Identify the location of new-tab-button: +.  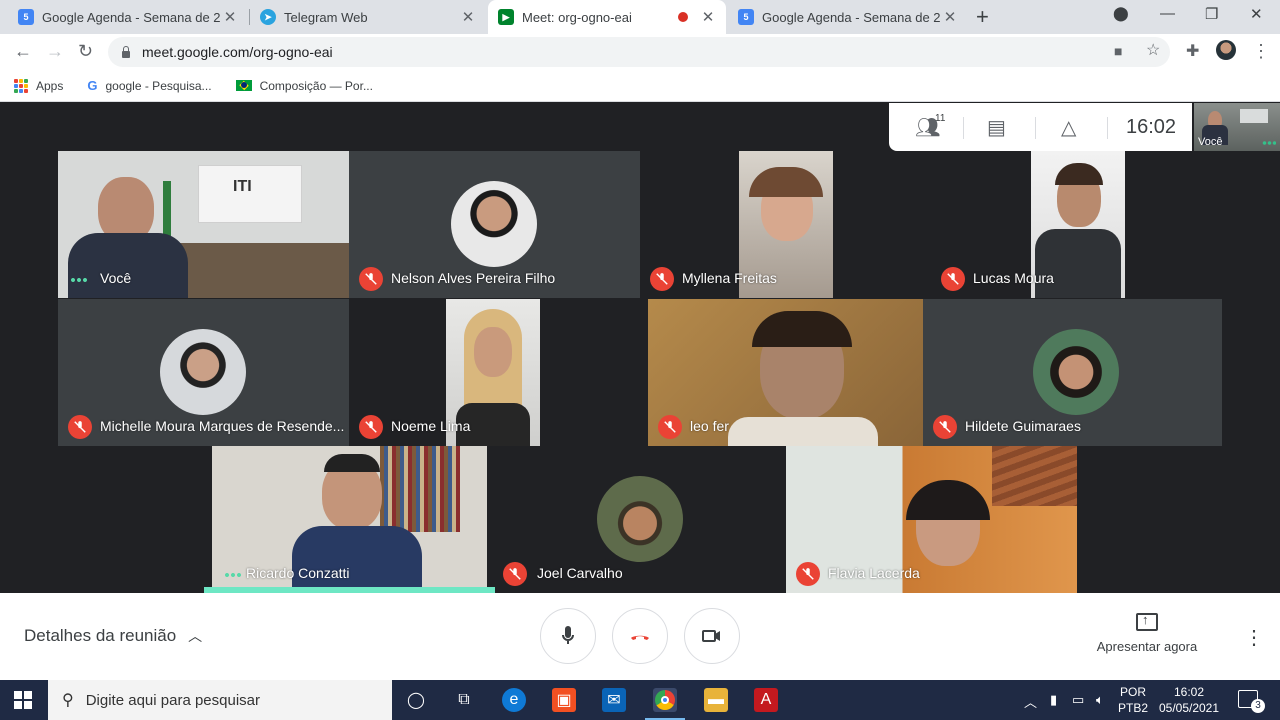
(982, 17).